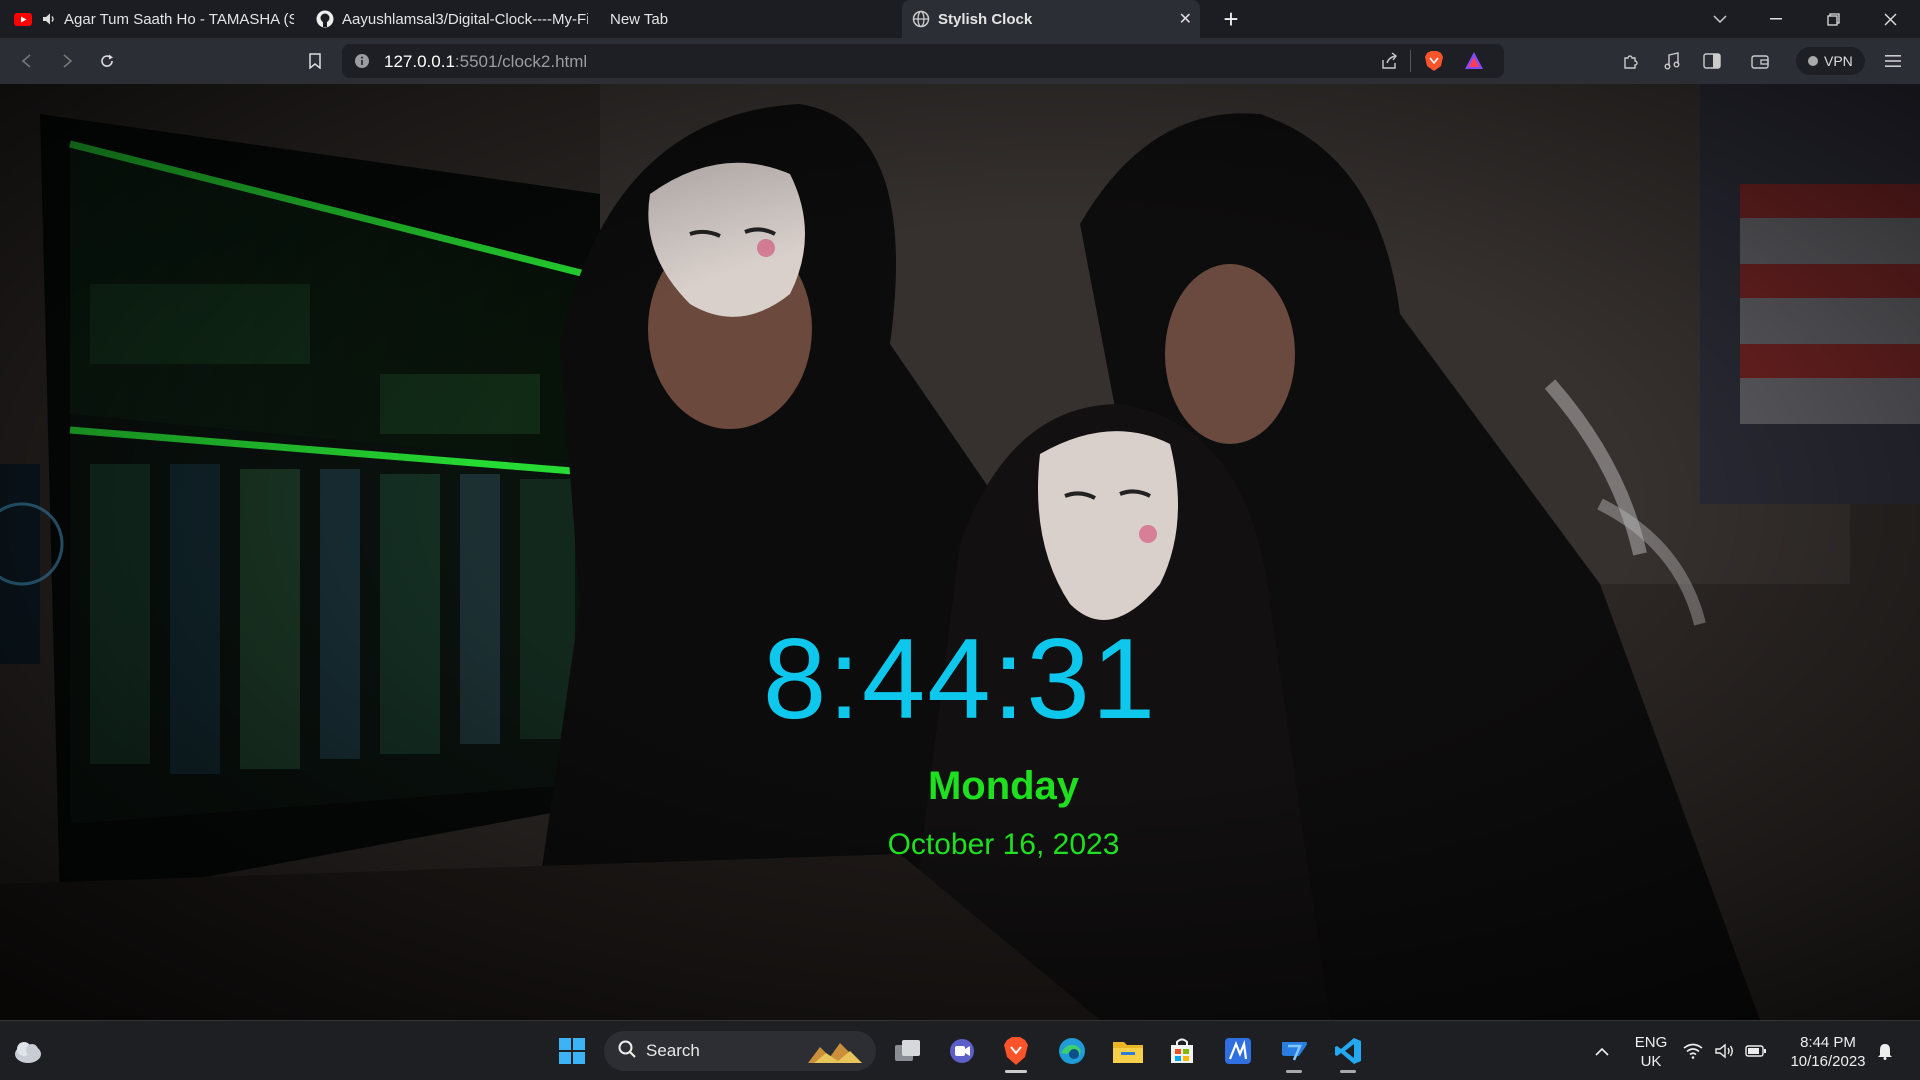 Image resolution: width=1920 pixels, height=1080 pixels. What do you see at coordinates (1016, 1071) in the screenshot?
I see `active-indicator` at bounding box center [1016, 1071].